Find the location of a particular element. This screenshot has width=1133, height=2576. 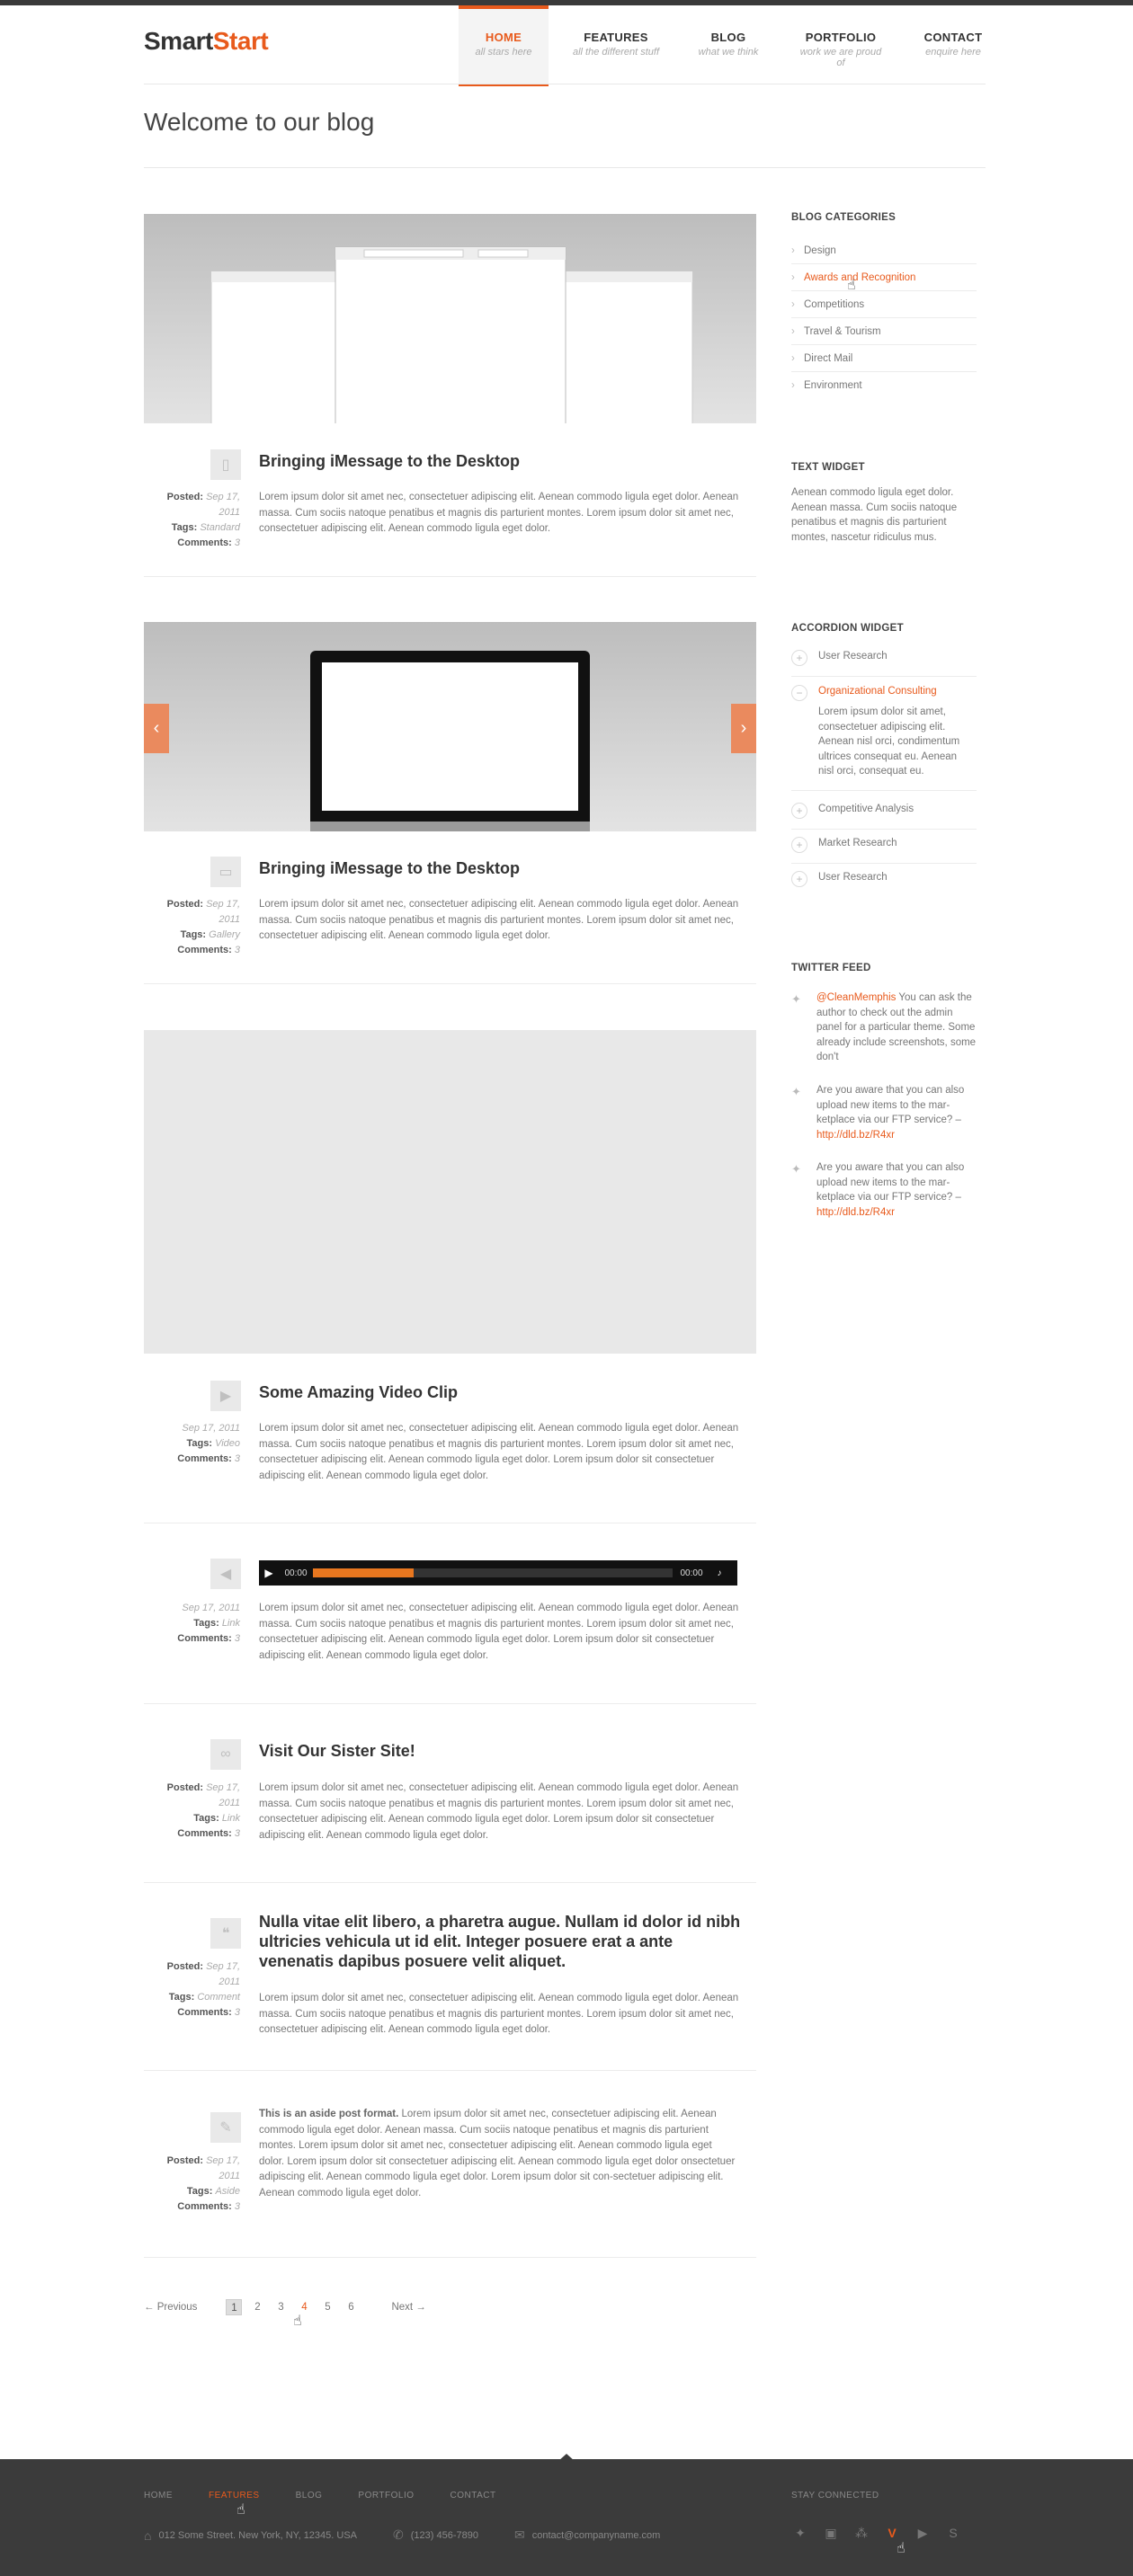

post-featured-image is located at coordinates (450, 318).